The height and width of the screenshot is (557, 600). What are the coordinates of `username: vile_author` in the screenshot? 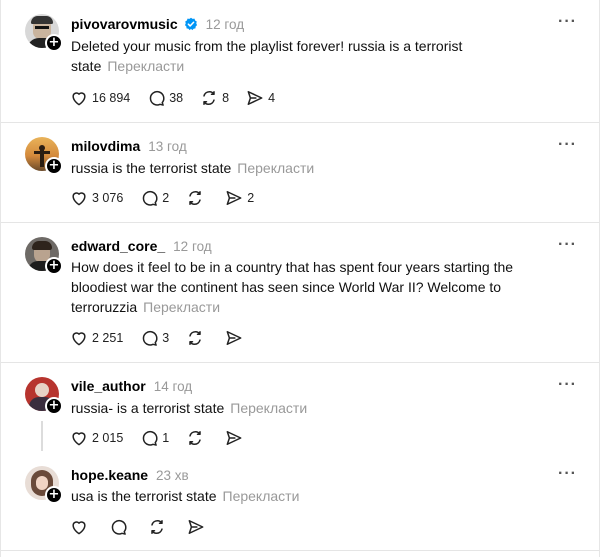 It's located at (108, 386).